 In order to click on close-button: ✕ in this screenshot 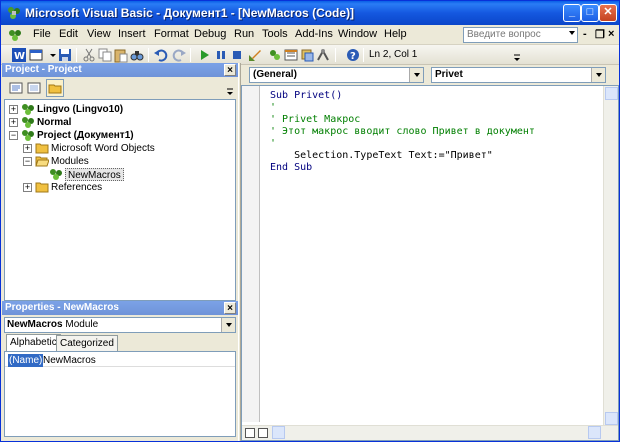, I will do `click(608, 13)`.